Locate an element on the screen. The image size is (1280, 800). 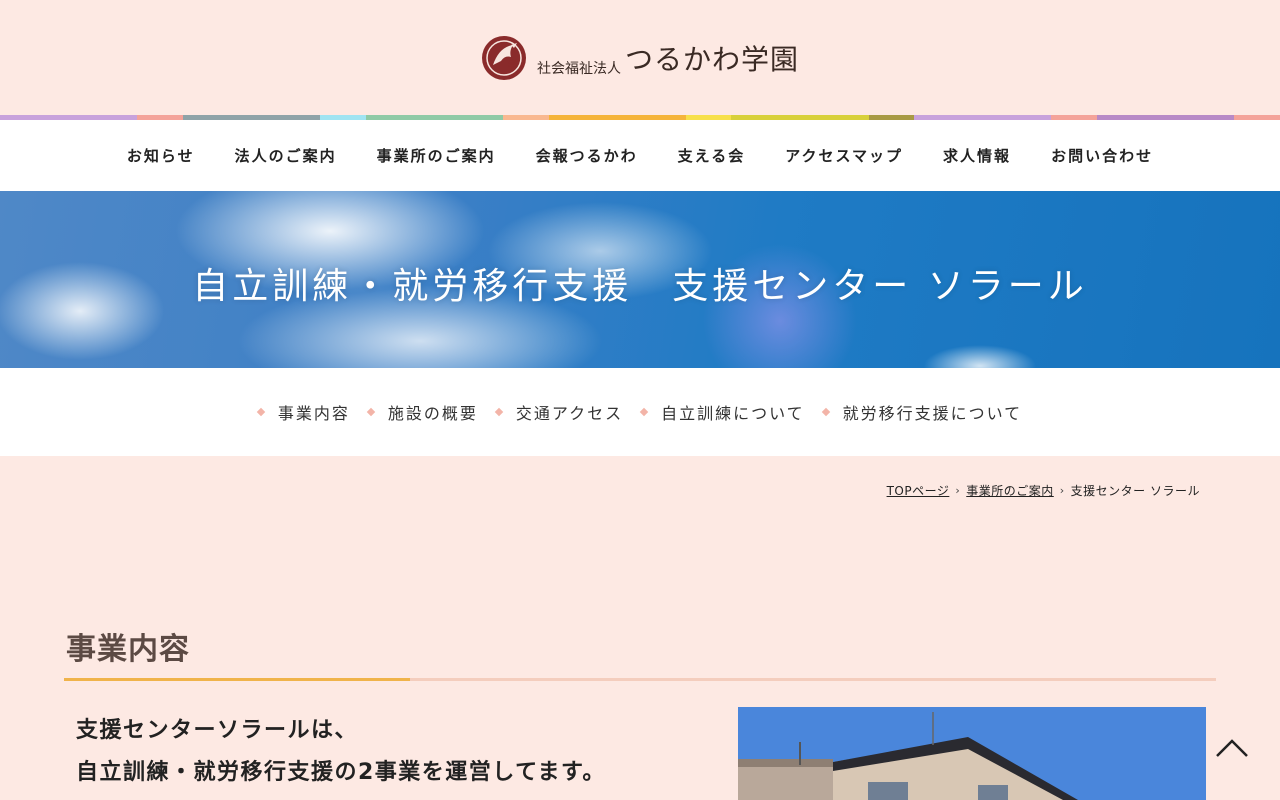
site-logo: 学 社会福祉法人 つるかわ学園 is located at coordinates (640, 58).